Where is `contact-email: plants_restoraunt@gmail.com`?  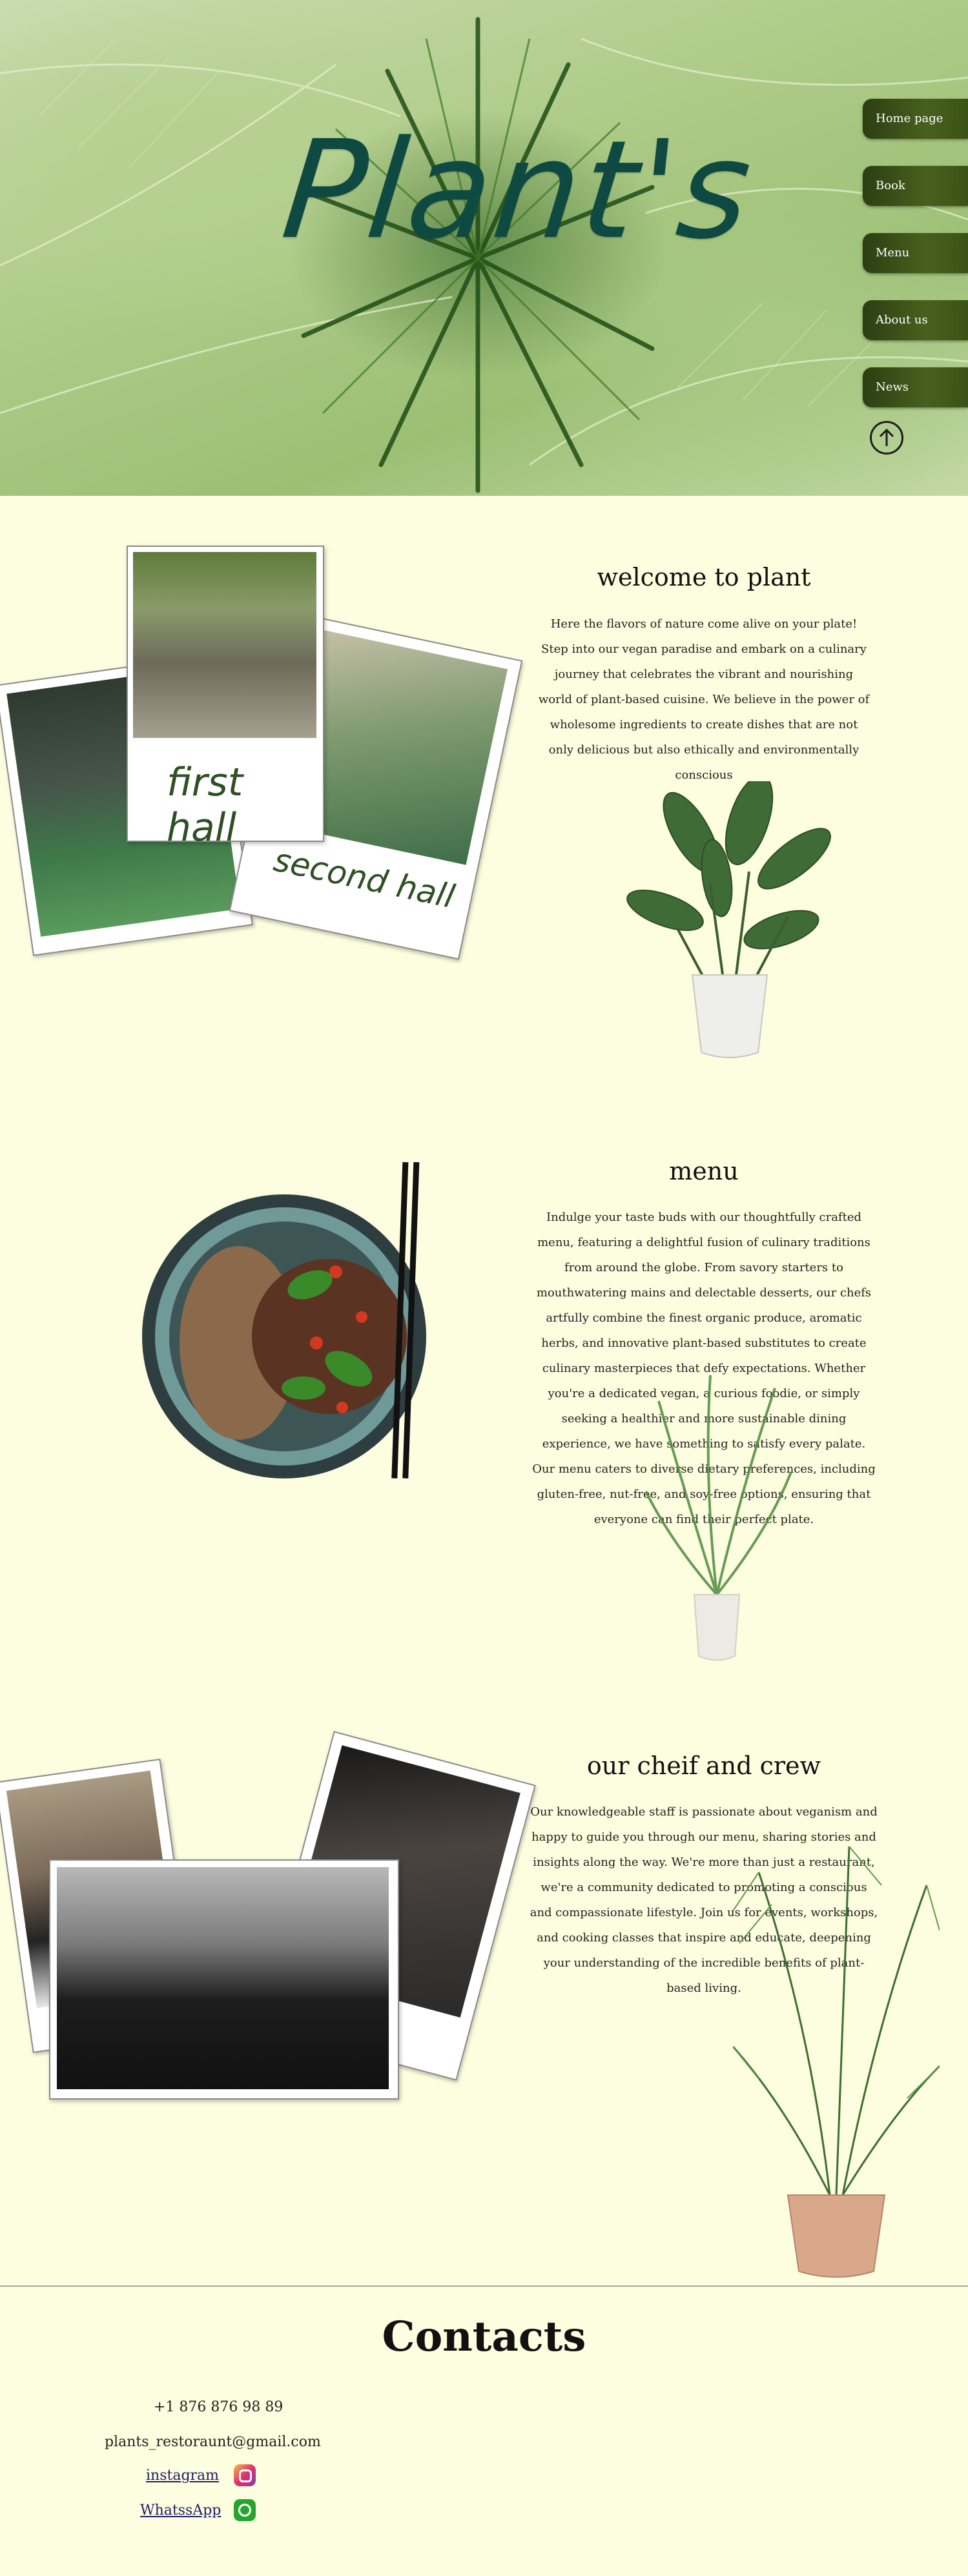
contact-email: plants_restoraunt@gmail.com is located at coordinates (213, 2442).